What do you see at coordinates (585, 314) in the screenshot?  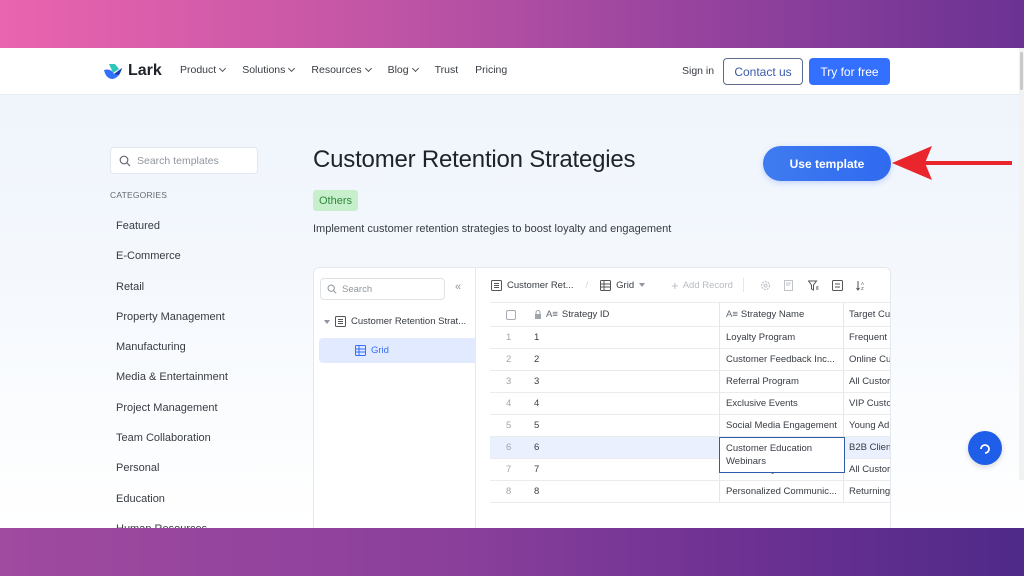 I see `column-strategy-id-label: Strategy ID` at bounding box center [585, 314].